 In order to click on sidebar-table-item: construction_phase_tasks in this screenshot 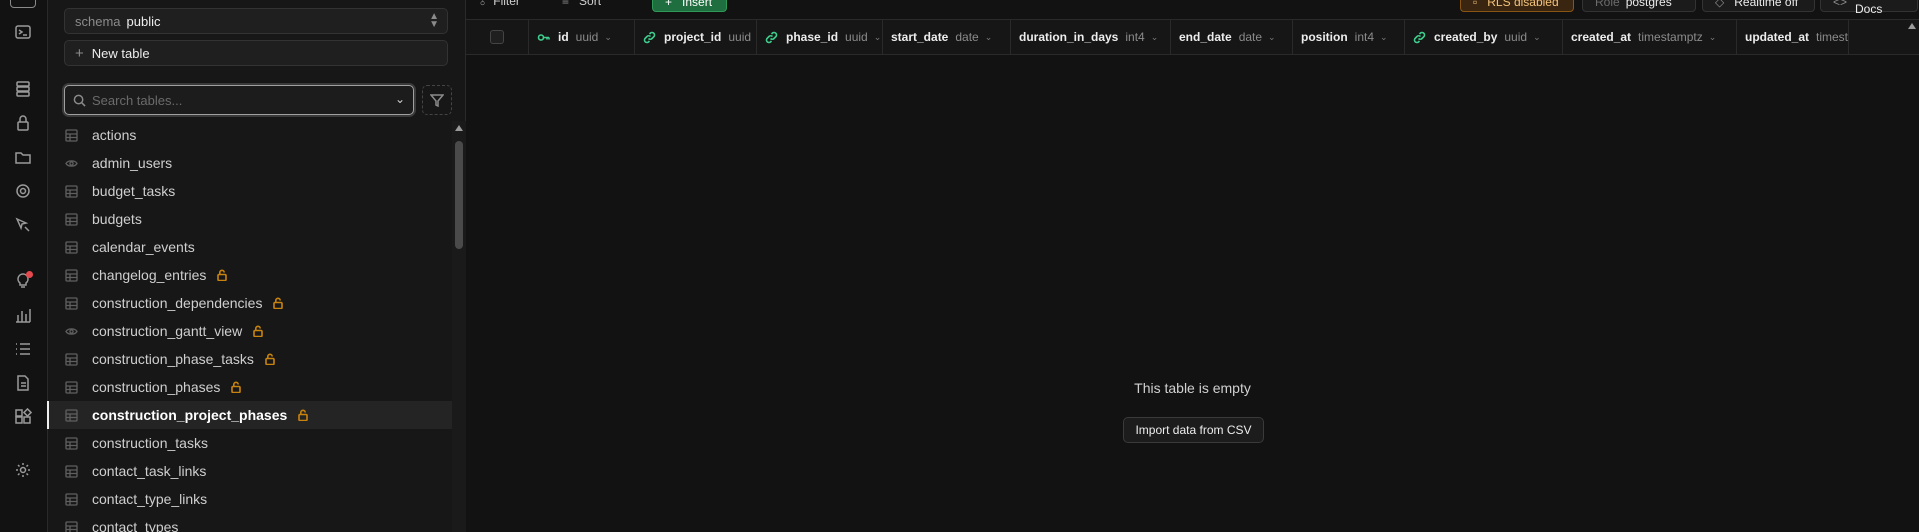, I will do `click(250, 359)`.